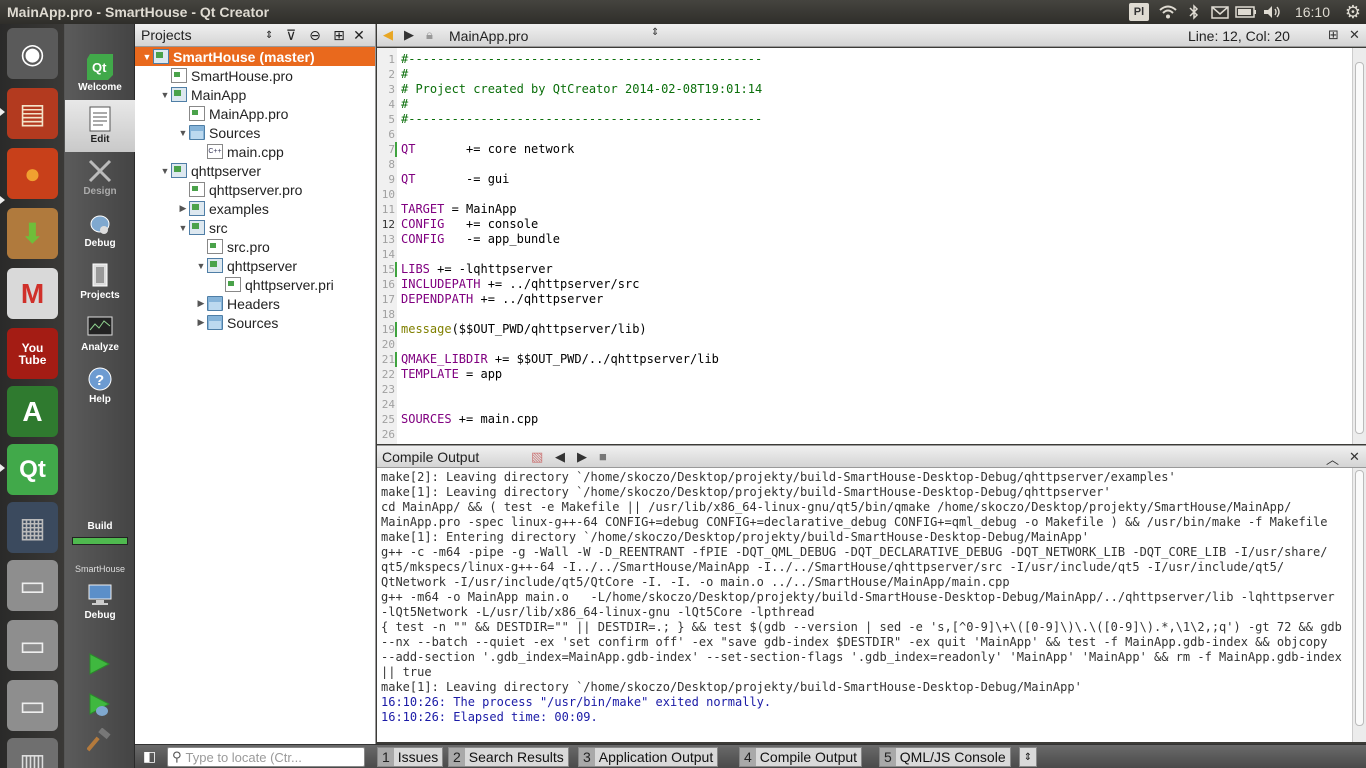 Image resolution: width=1366 pixels, height=768 pixels. Describe the element at coordinates (1354, 457) in the screenshot. I see `close-pane-icon: ✕` at that location.